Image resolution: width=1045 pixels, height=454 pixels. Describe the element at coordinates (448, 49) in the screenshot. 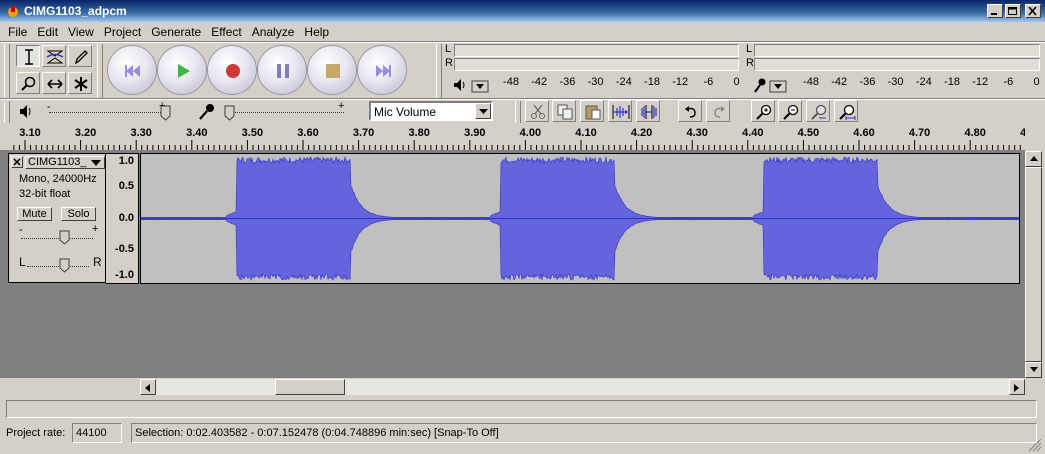

I see `playback-left-label: L` at that location.